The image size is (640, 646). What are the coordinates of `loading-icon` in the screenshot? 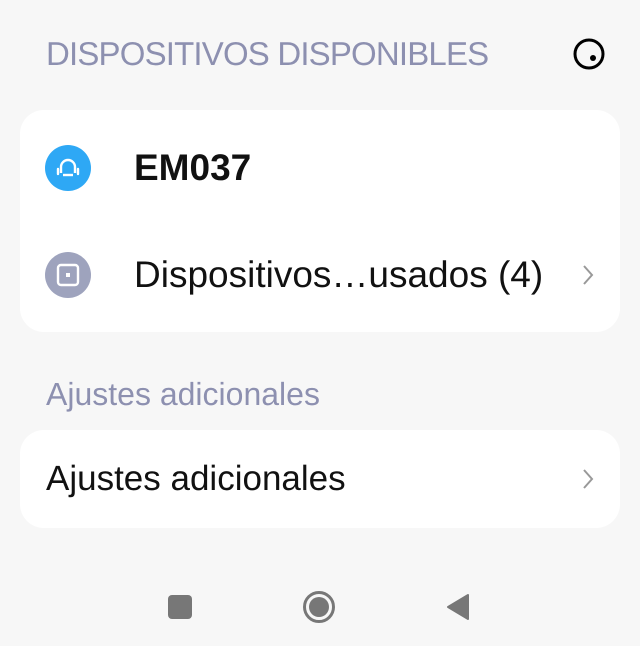 It's located at (589, 54).